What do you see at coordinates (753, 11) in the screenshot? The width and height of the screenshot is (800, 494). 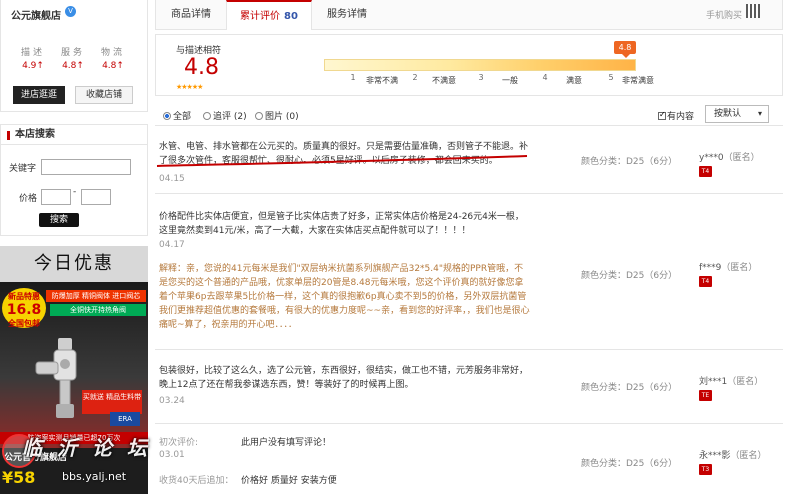 I see `qr-code-icon` at bounding box center [753, 11].